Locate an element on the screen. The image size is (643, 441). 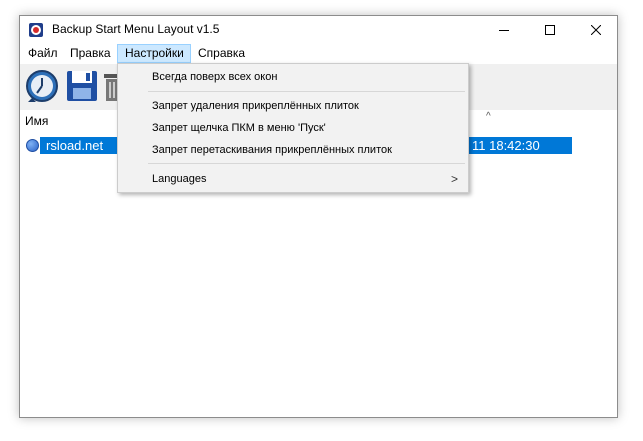
menu-bar: Файл Правка Настройки Справка is located at coordinates (318, 54).